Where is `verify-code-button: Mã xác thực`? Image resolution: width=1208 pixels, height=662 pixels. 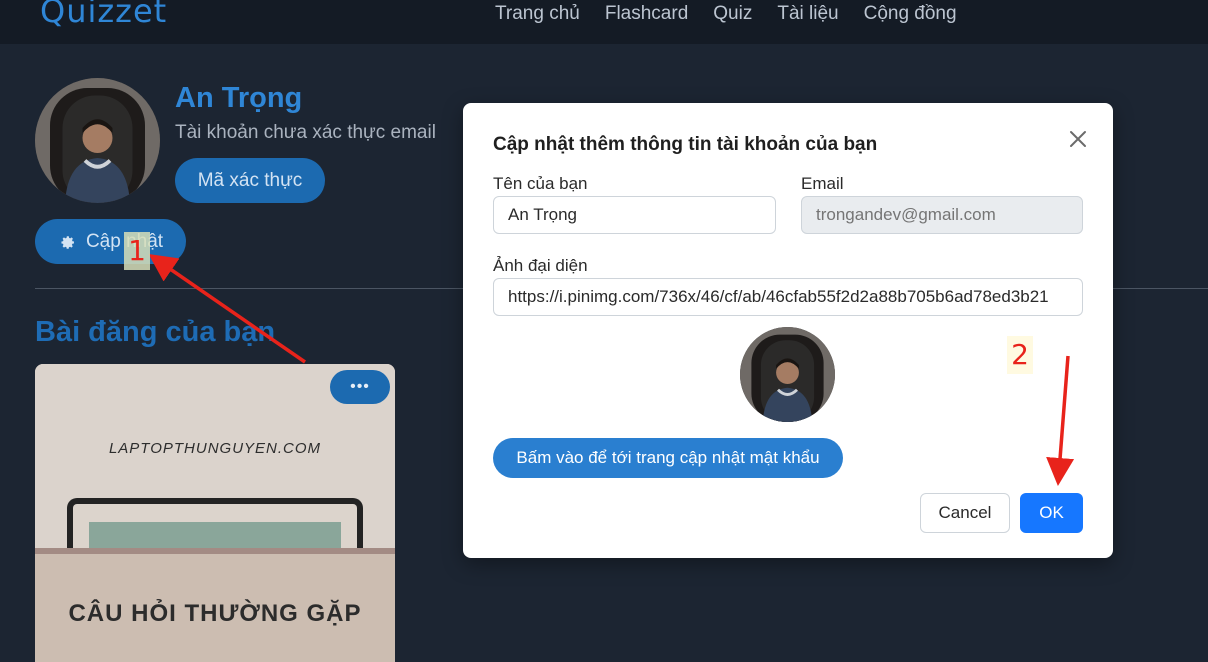 verify-code-button: Mã xác thực is located at coordinates (250, 180).